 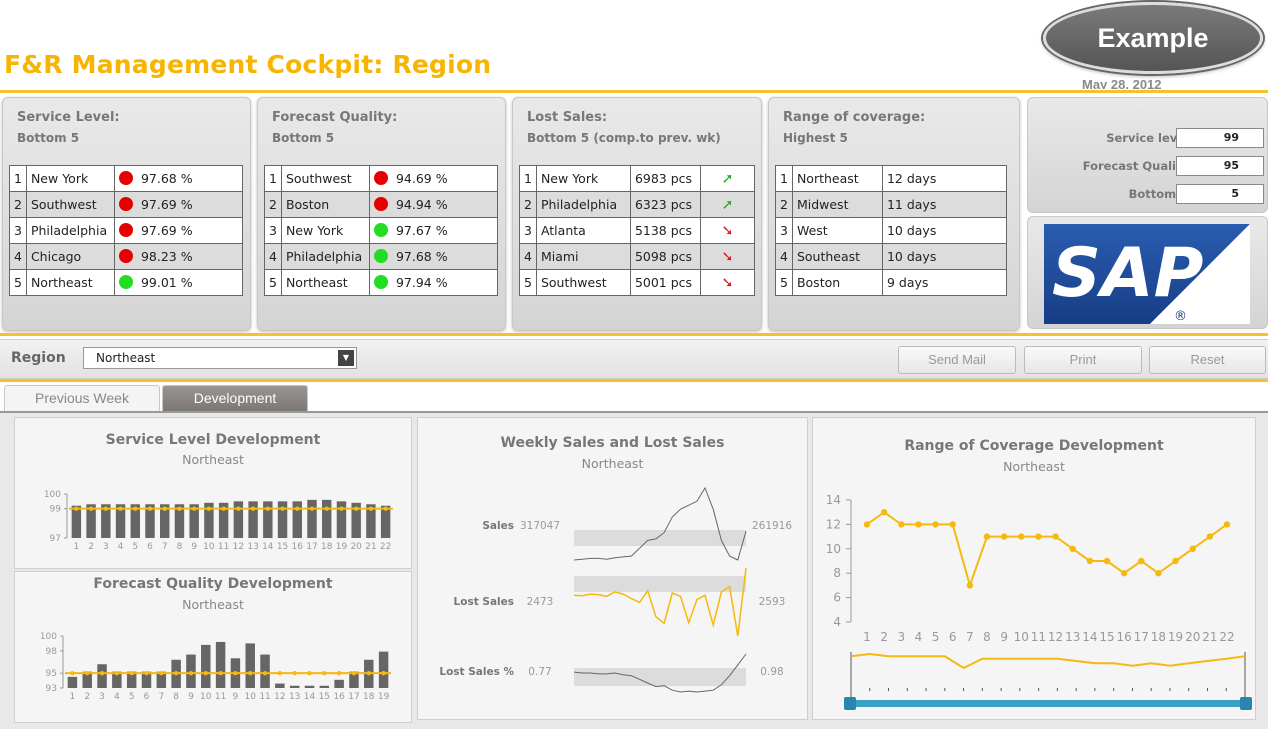 What do you see at coordinates (1192, 637) in the screenshot?
I see `x-tick-label: 20` at bounding box center [1192, 637].